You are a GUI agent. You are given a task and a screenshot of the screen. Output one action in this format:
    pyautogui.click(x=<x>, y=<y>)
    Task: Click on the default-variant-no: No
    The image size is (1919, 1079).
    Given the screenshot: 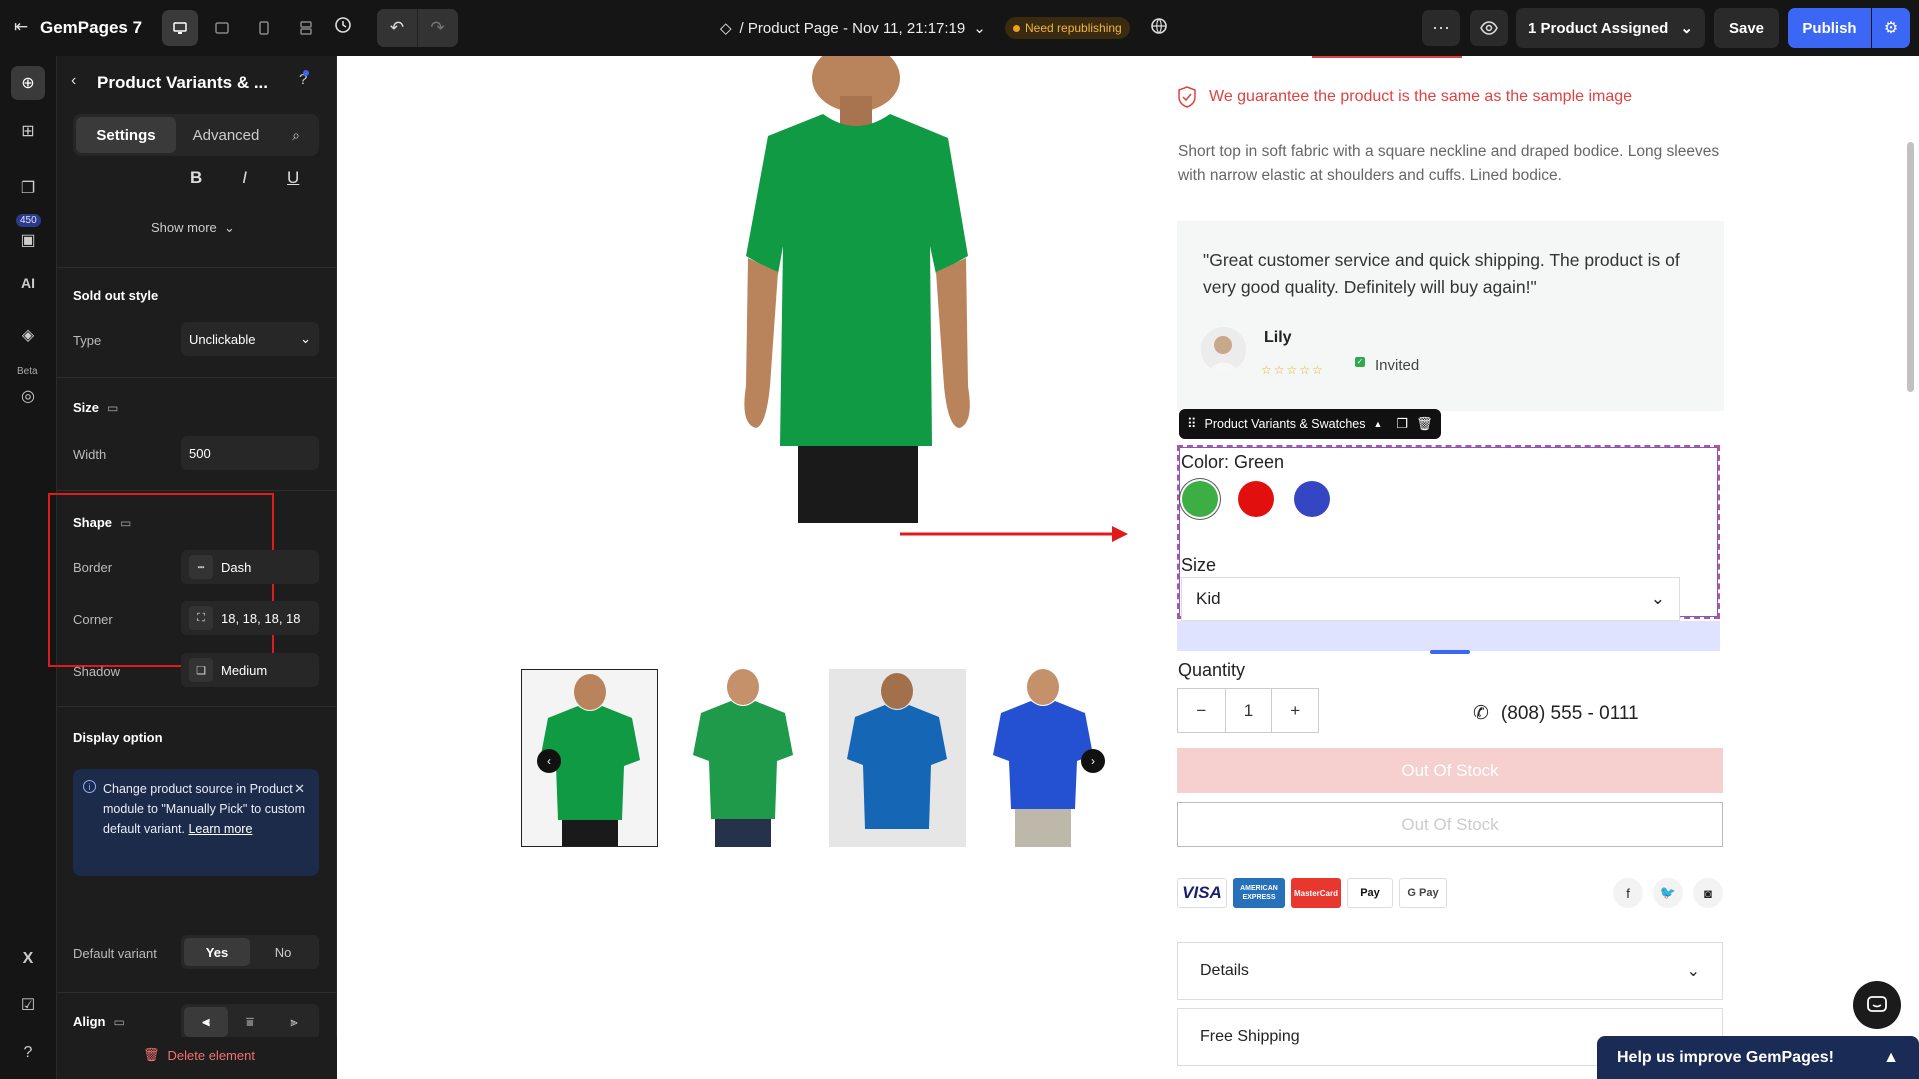 What is the action you would take?
    pyautogui.click(x=283, y=952)
    